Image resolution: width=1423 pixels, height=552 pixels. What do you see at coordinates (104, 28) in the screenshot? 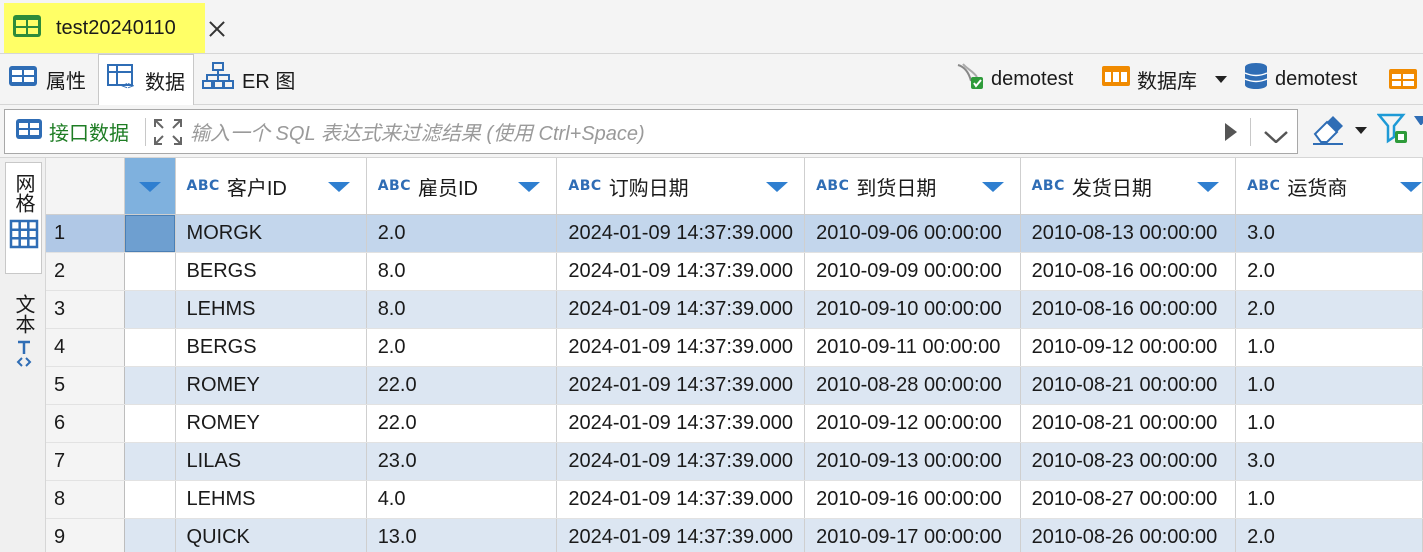
I see `editor-tab: test20240110` at bounding box center [104, 28].